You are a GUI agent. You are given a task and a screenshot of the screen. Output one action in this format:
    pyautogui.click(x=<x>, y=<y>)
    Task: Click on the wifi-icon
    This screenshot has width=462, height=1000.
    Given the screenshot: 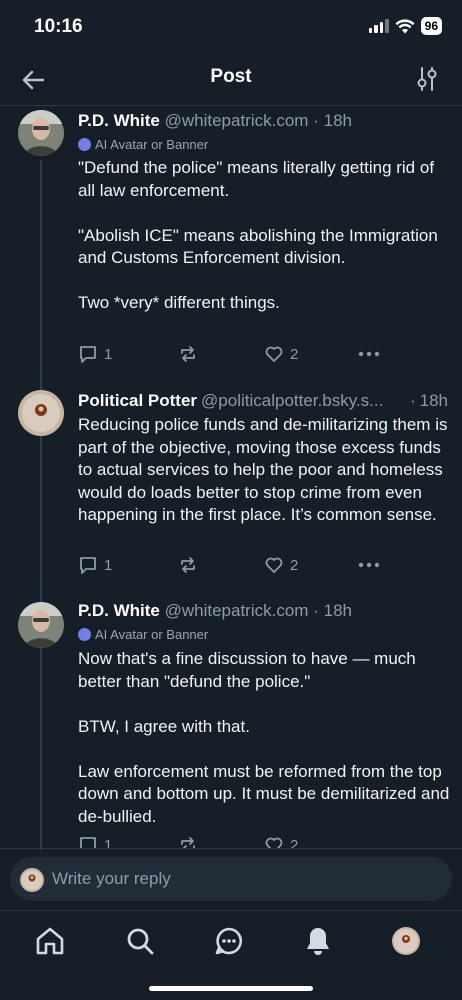 What is the action you would take?
    pyautogui.click(x=405, y=25)
    